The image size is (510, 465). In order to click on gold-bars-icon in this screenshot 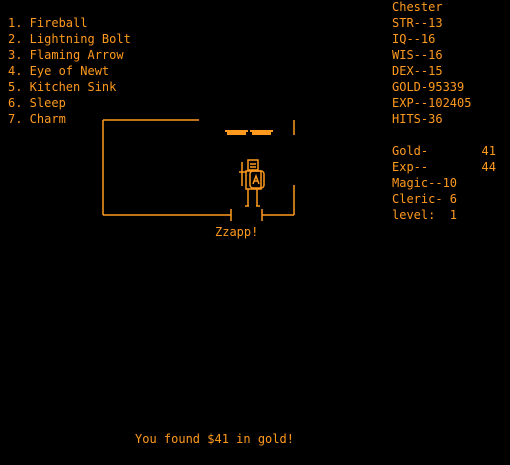, I will do `click(249, 132)`.